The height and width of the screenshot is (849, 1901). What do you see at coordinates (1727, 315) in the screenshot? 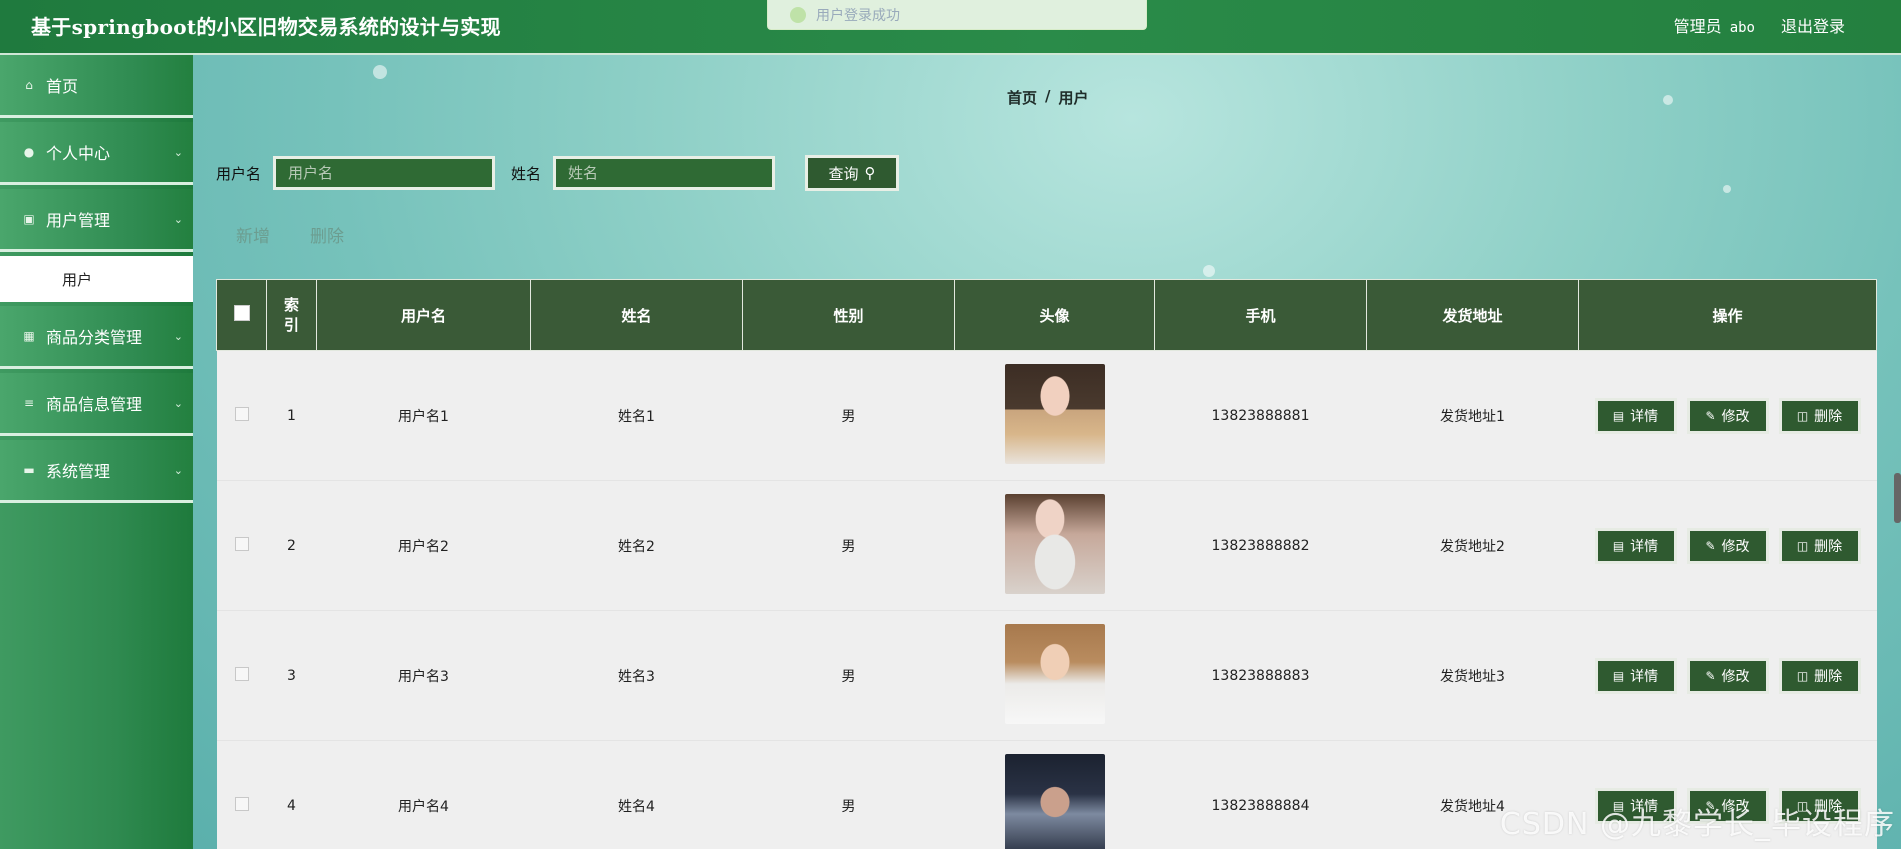
I see `column-header: 操作` at bounding box center [1727, 315].